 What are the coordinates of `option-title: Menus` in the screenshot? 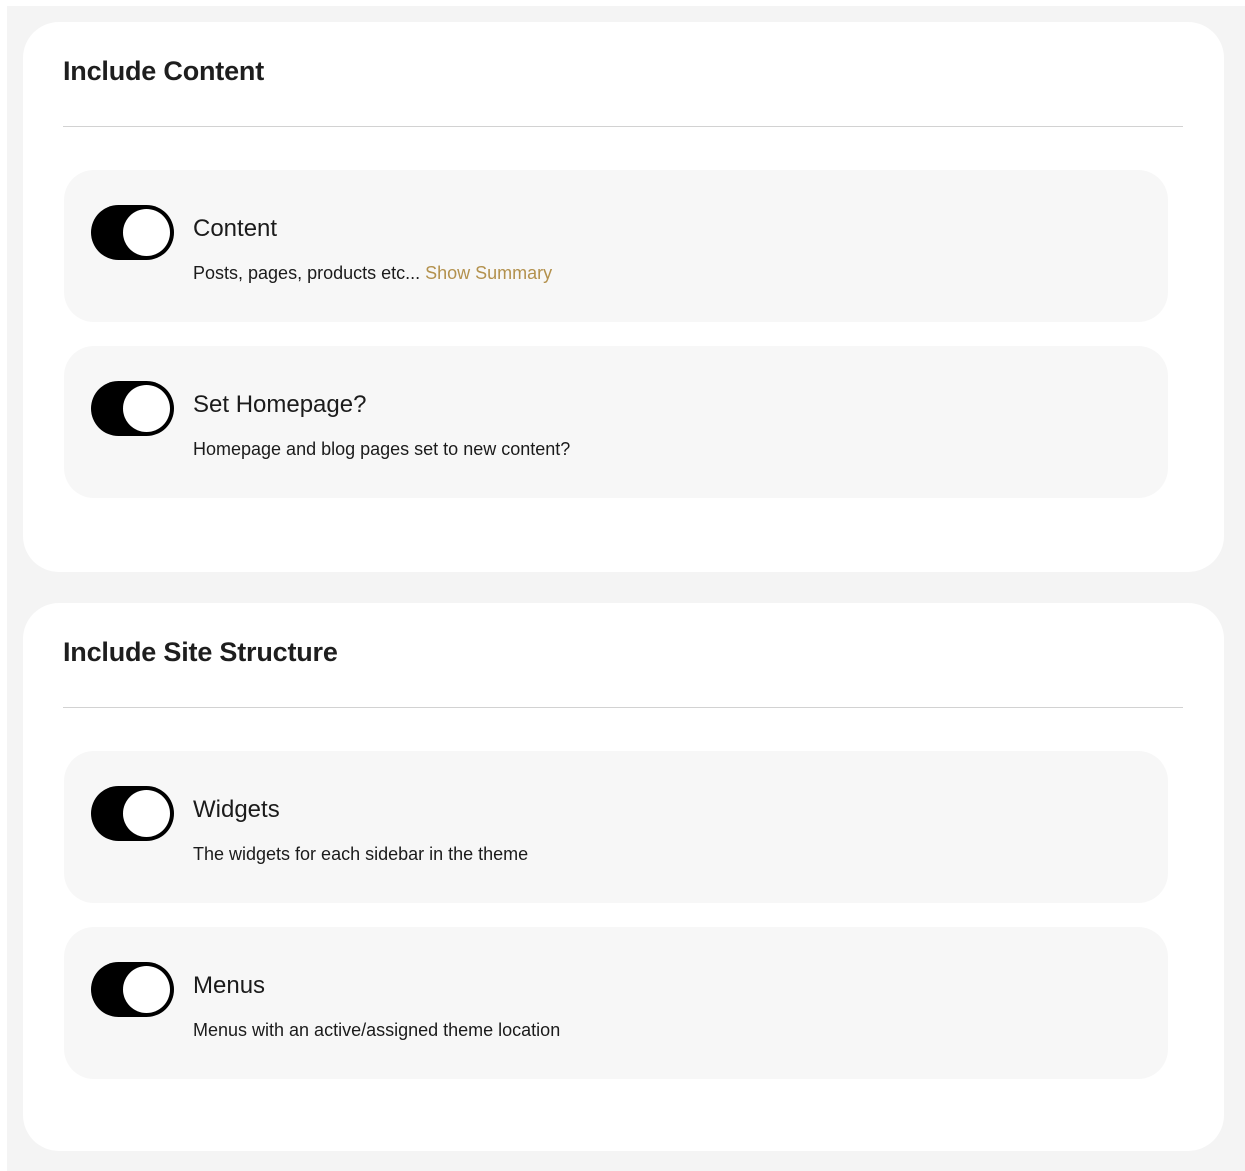 It's located at (229, 985).